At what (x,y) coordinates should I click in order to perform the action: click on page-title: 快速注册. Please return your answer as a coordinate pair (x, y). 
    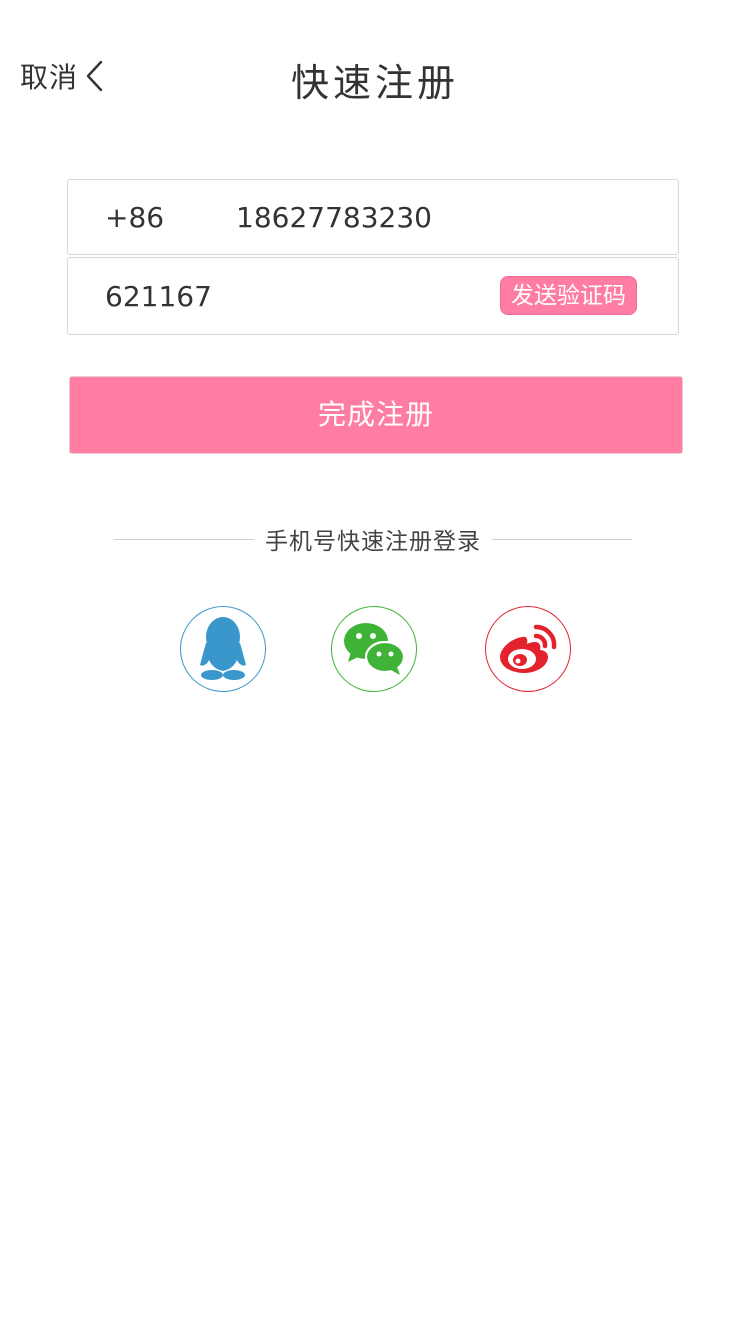
    Looking at the image, I should click on (374, 83).